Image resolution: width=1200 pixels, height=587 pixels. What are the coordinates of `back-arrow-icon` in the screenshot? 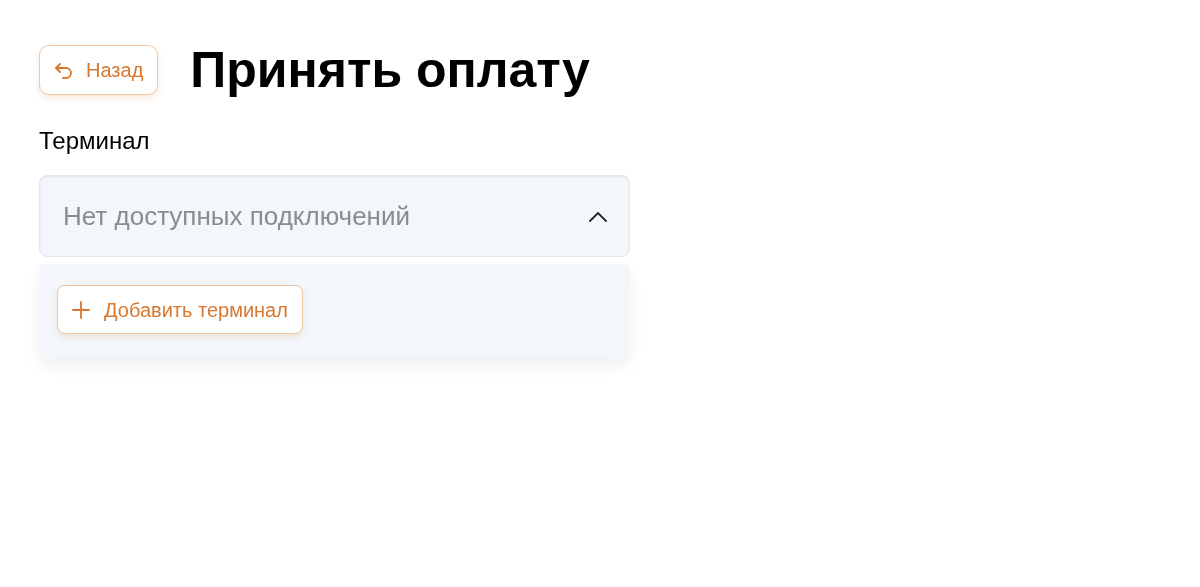 It's located at (64, 70).